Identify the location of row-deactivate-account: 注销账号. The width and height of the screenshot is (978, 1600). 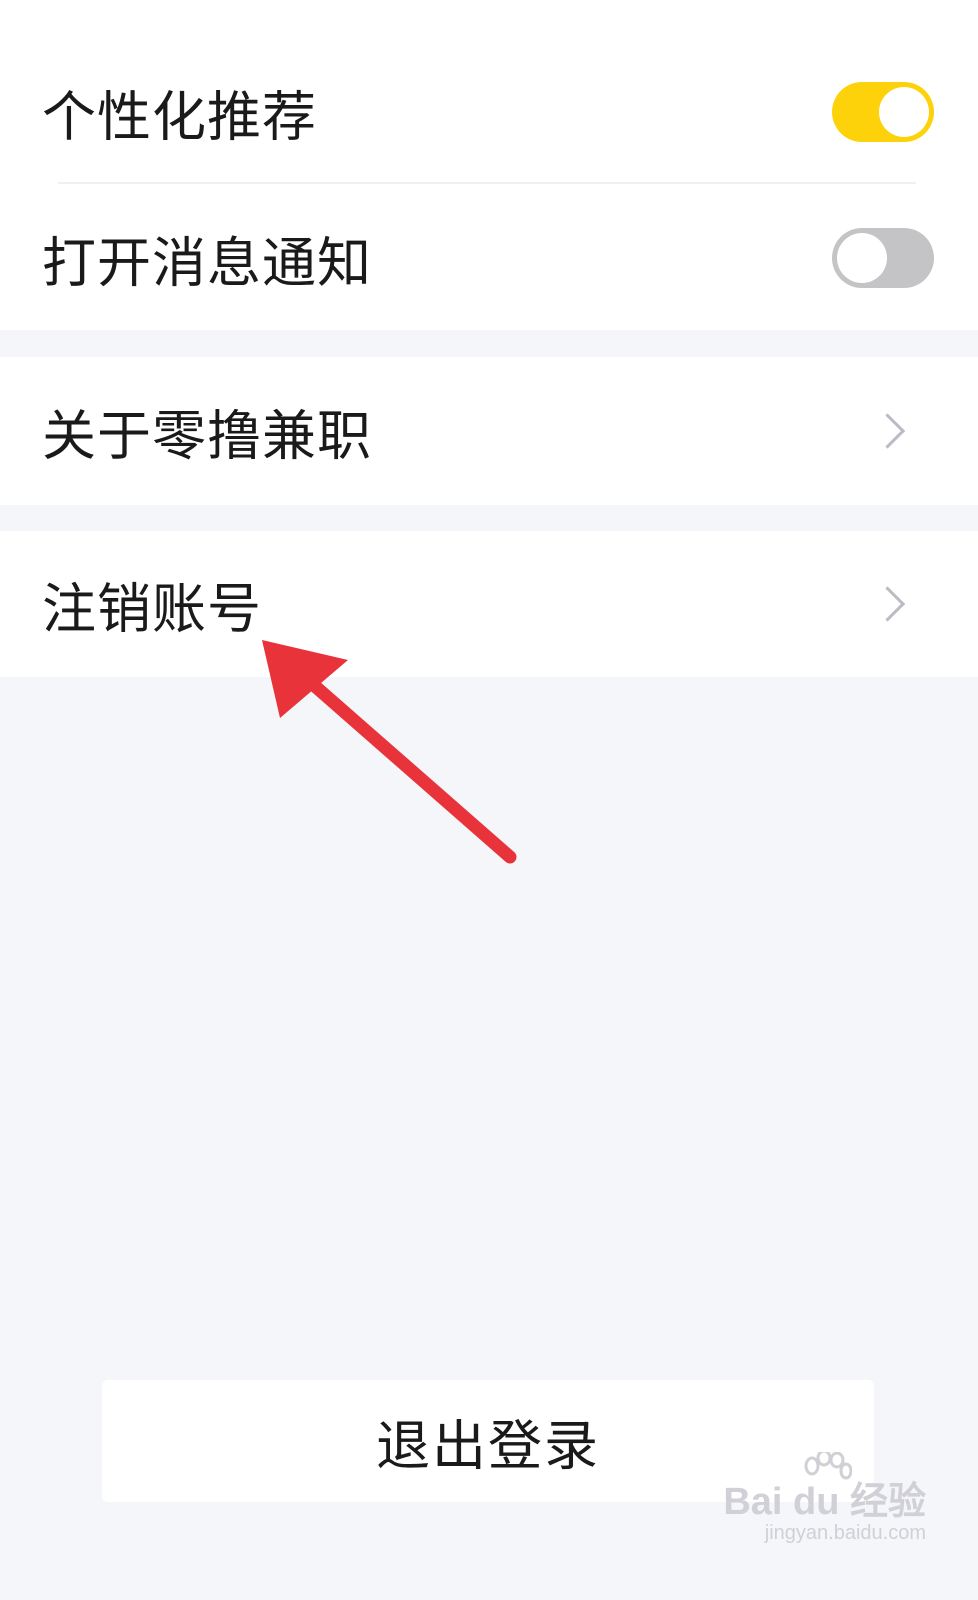
(489, 604).